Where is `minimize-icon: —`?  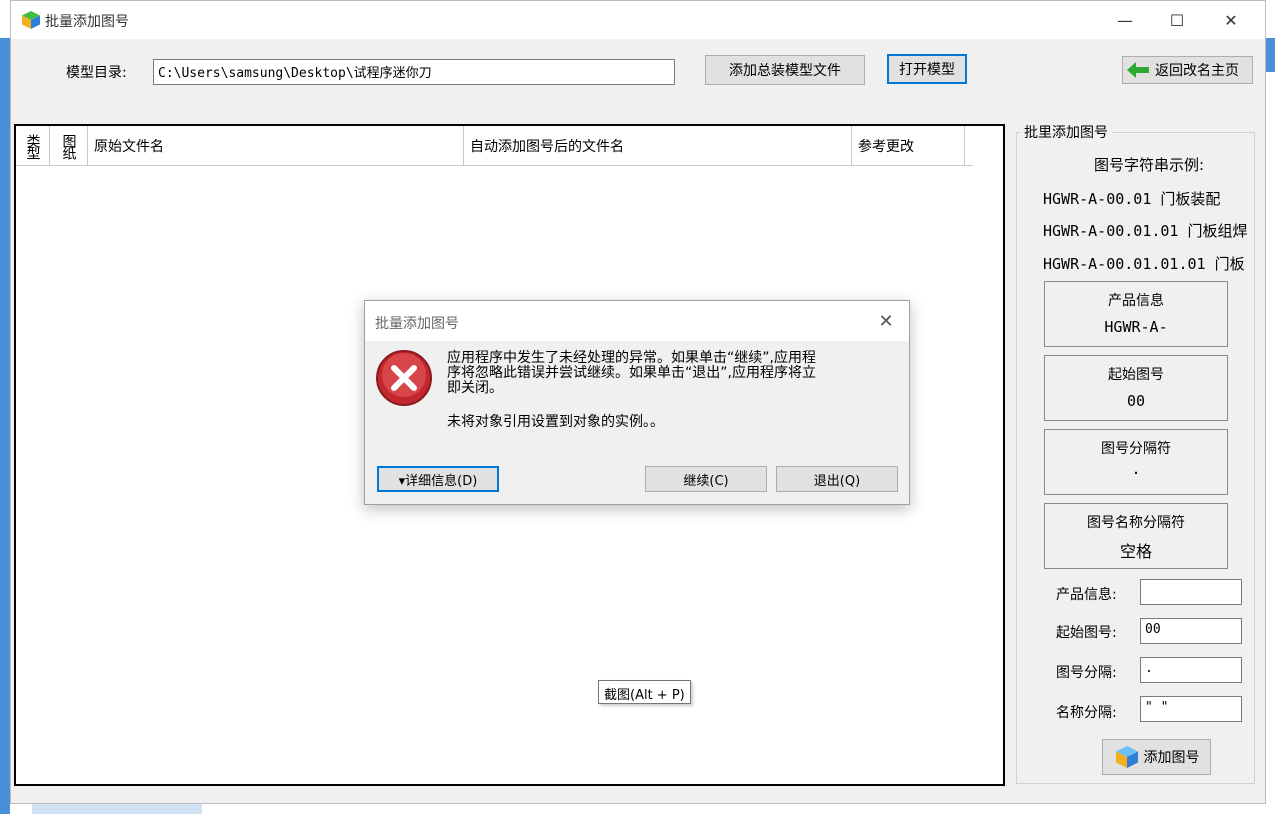
minimize-icon: — is located at coordinates (1125, 20).